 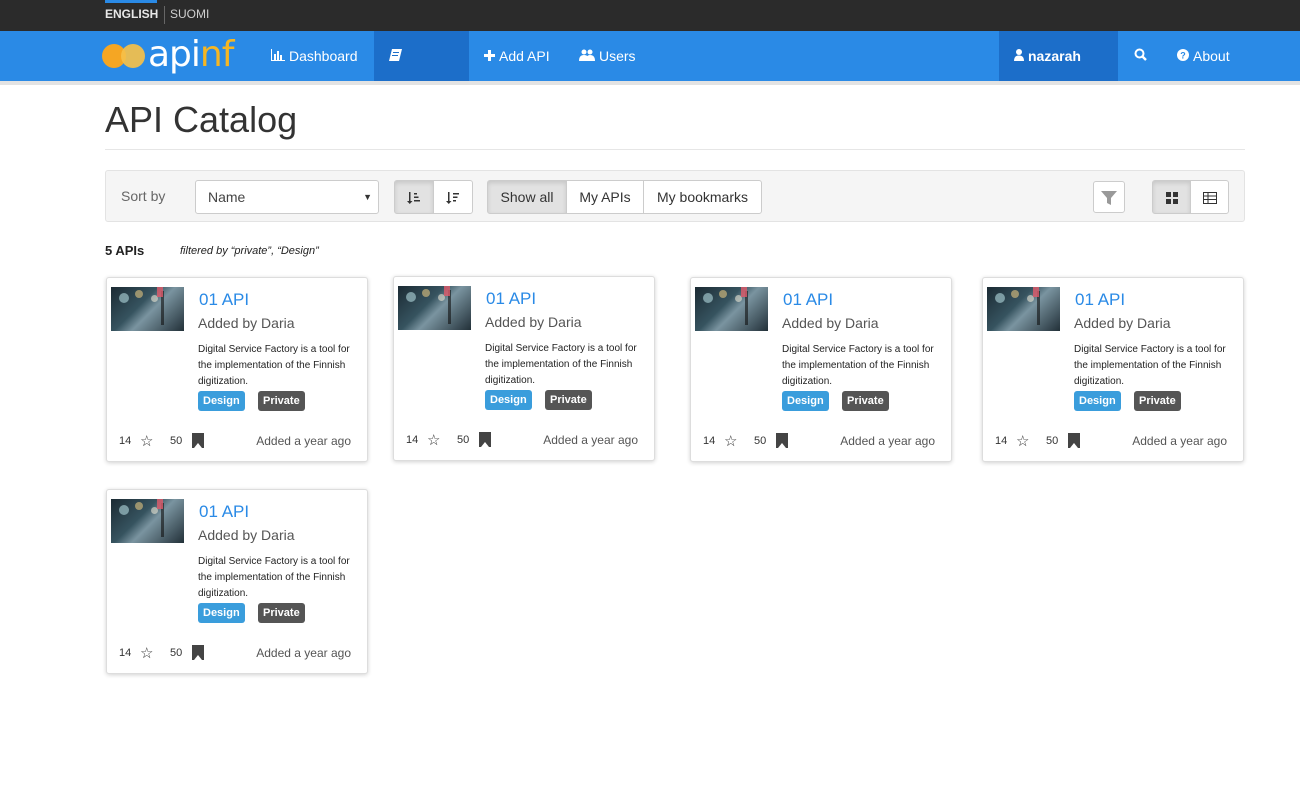 I want to click on nav-add-api: Add API, so click(x=517, y=56).